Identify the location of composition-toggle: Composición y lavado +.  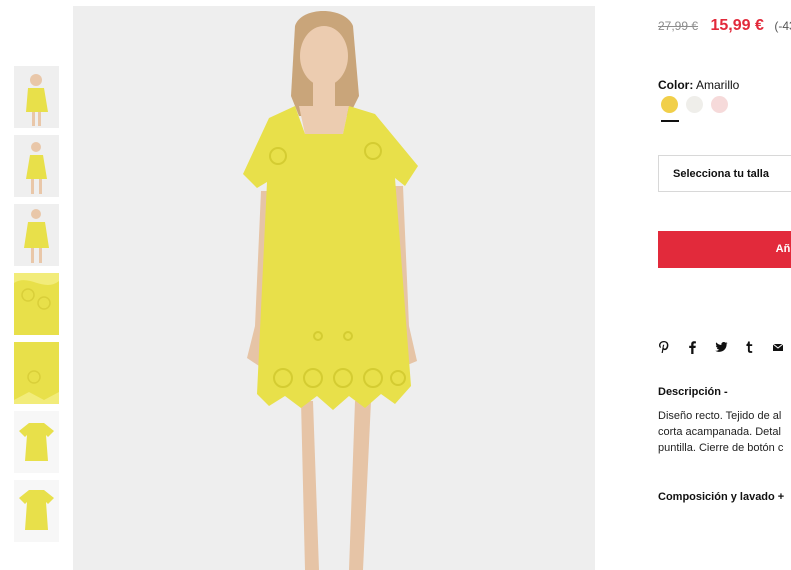
(721, 497).